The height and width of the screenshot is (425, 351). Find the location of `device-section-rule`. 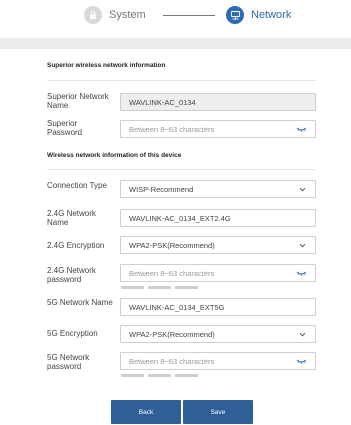

device-section-rule is located at coordinates (181, 169).